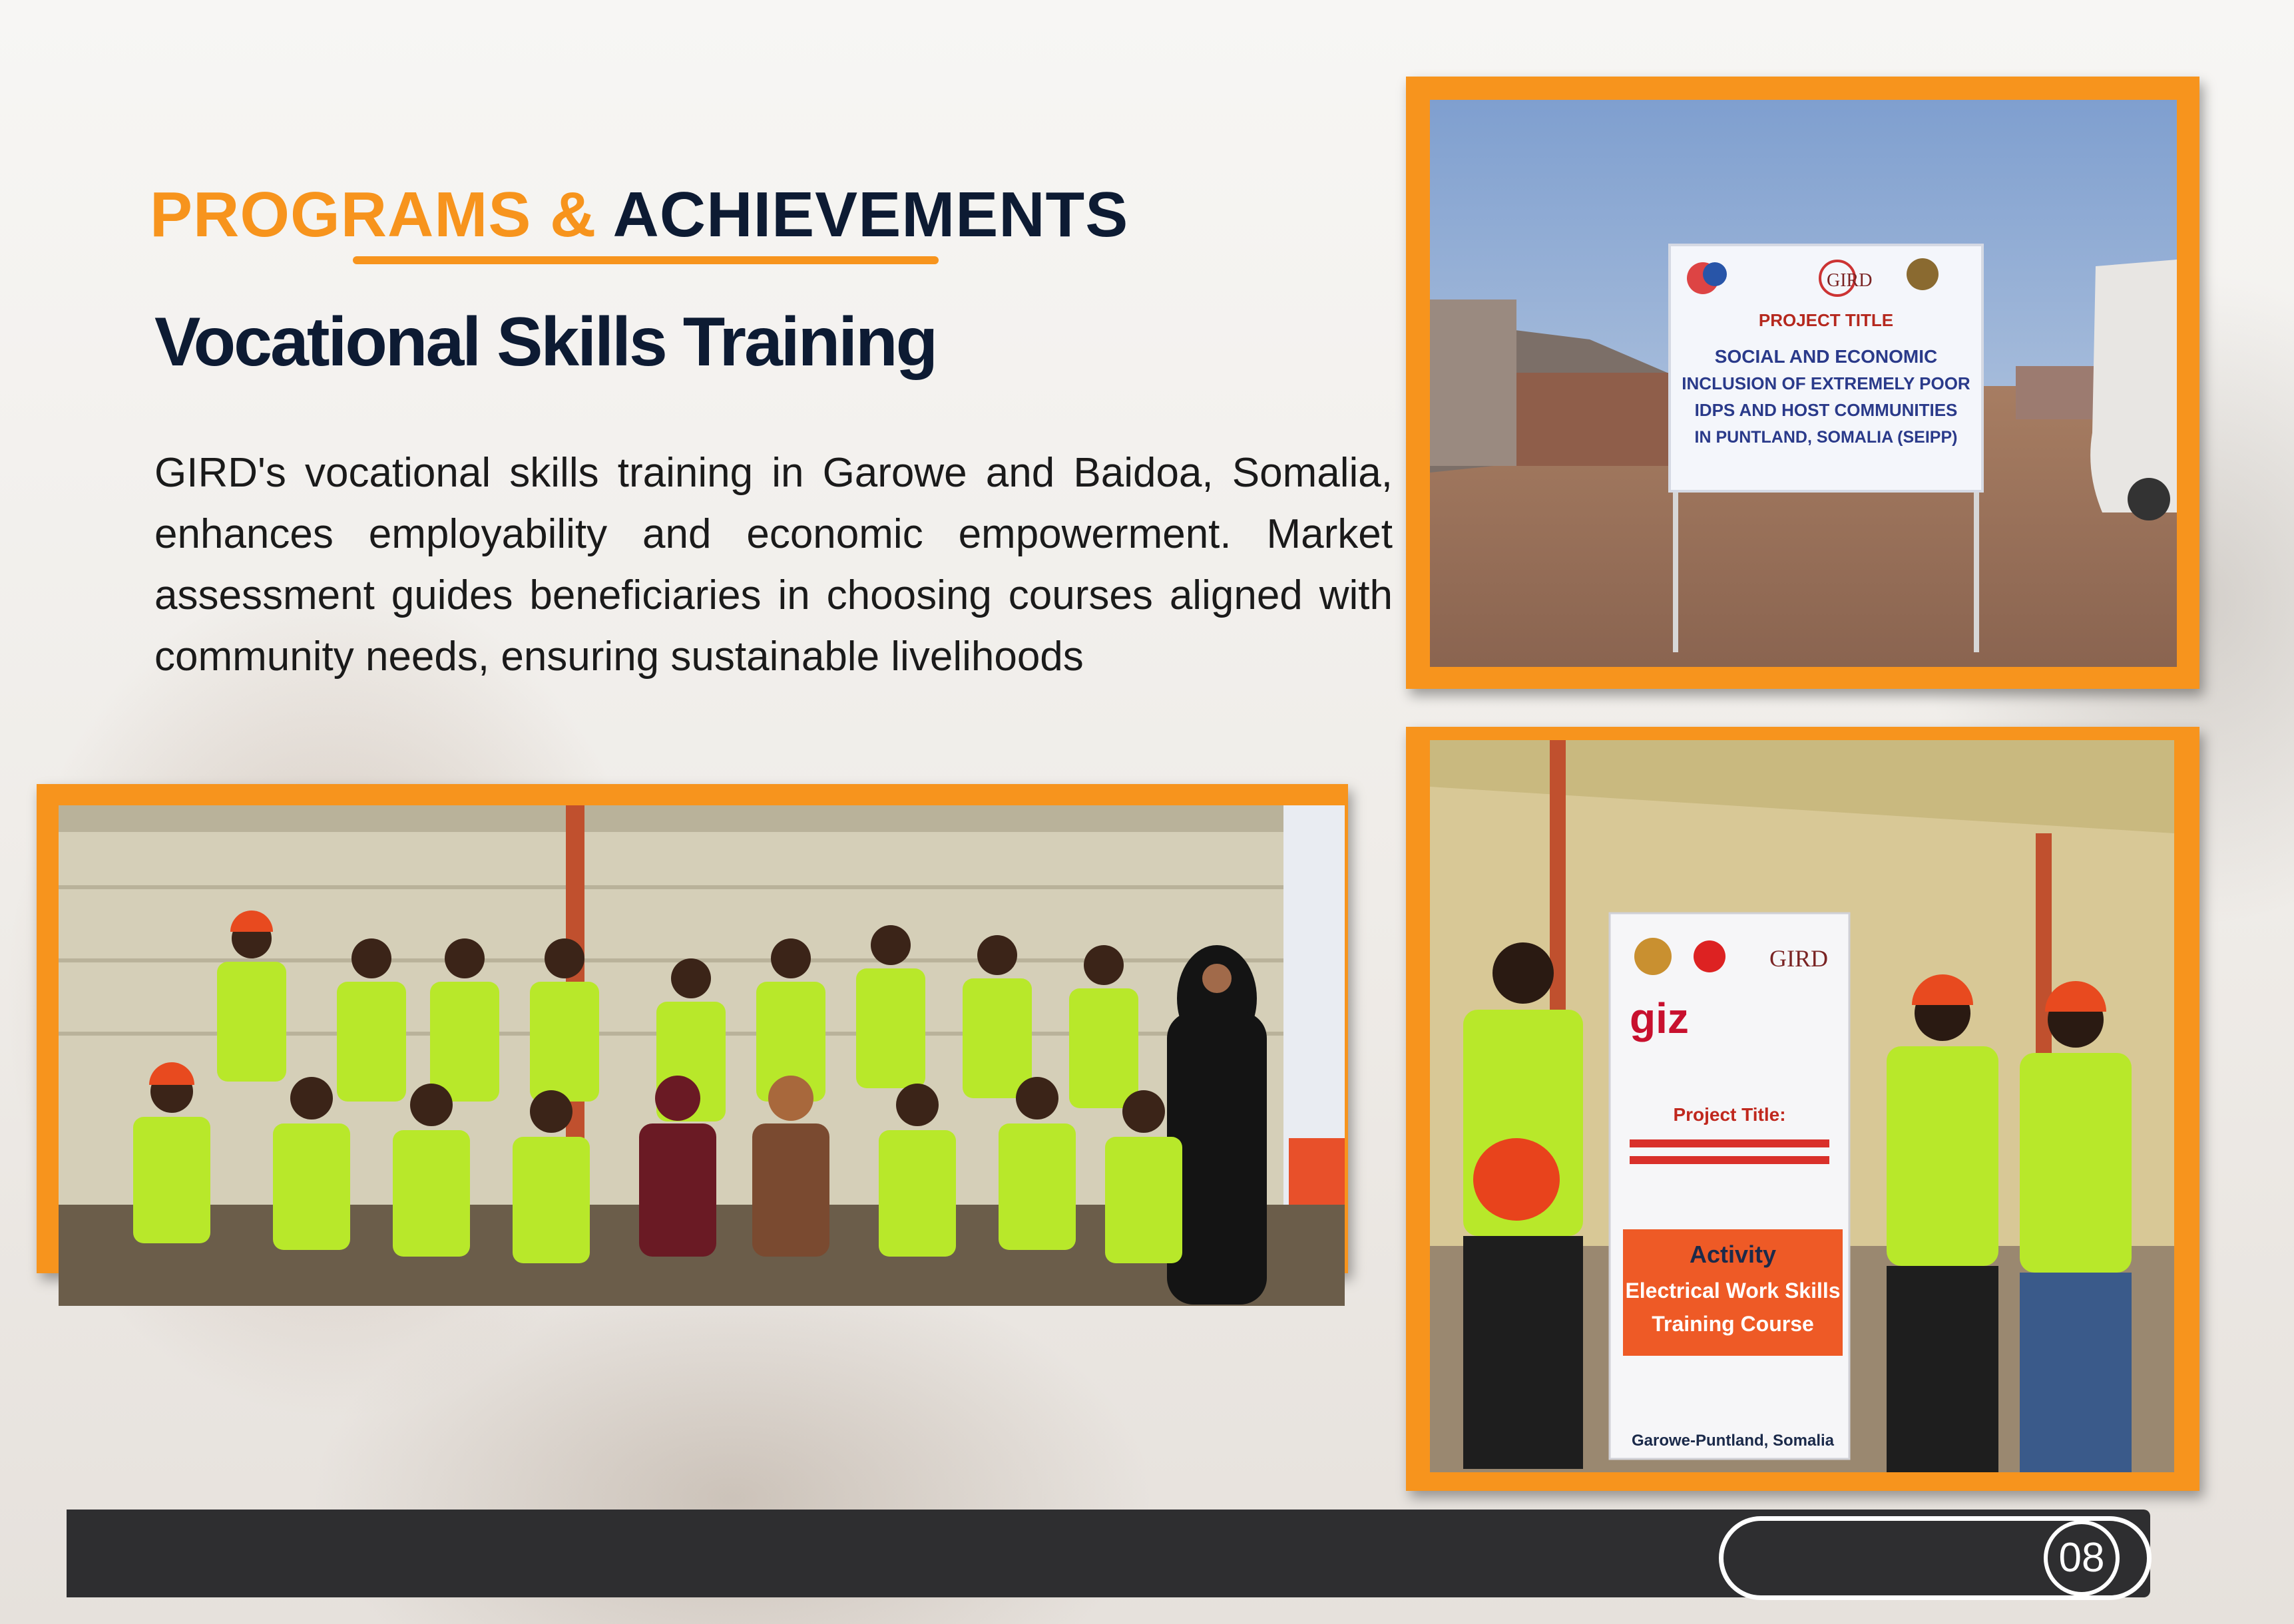 The height and width of the screenshot is (1624, 2294). What do you see at coordinates (1733, 1291) in the screenshot?
I see `banner-course-line1: Electrical Work Skills` at bounding box center [1733, 1291].